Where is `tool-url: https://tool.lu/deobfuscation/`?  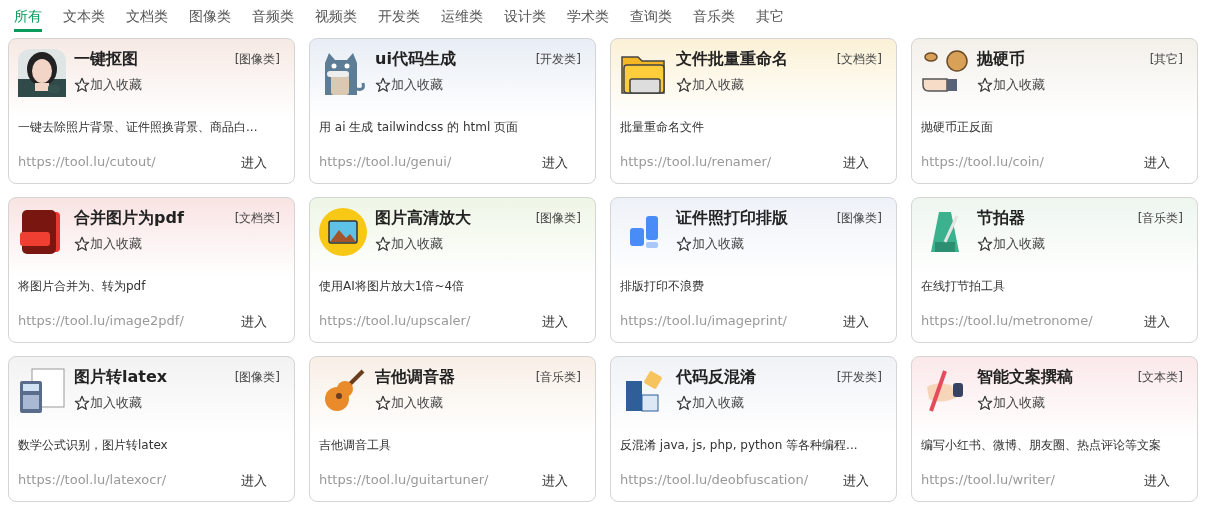 tool-url: https://tool.lu/deobfuscation/ is located at coordinates (714, 480).